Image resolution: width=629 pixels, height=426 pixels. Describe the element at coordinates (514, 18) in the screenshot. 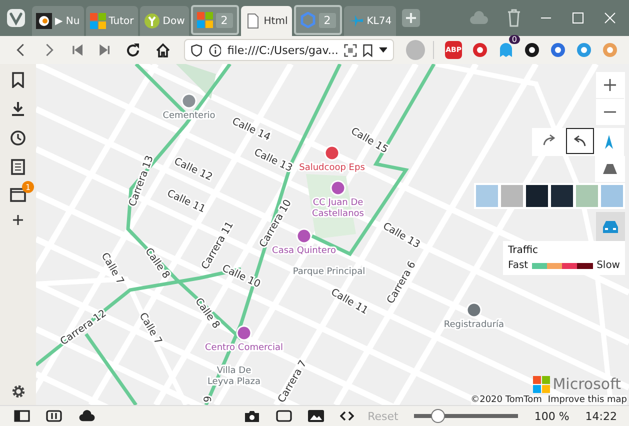

I see `trash-icon` at that location.